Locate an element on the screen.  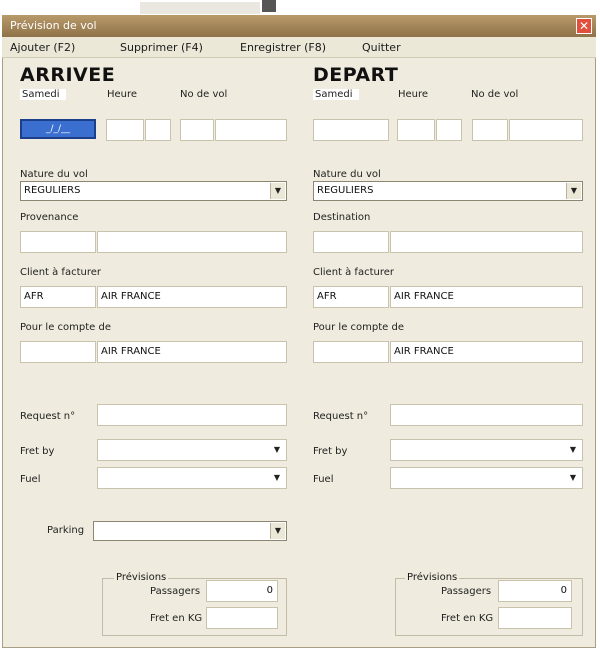
arrivee-fret-label: Fret by is located at coordinates (37, 451).